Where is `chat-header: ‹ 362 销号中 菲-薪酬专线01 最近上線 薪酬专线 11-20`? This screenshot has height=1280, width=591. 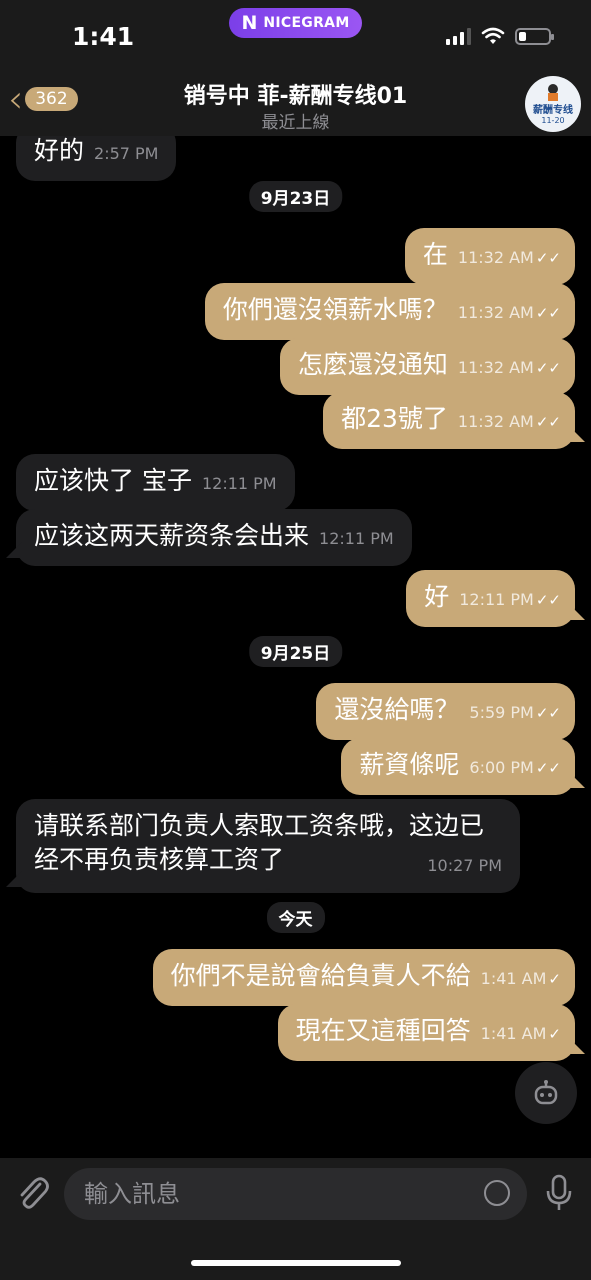 chat-header: ‹ 362 销号中 菲-薪酬专线01 最近上線 薪酬专线 11-20 is located at coordinates (295, 103).